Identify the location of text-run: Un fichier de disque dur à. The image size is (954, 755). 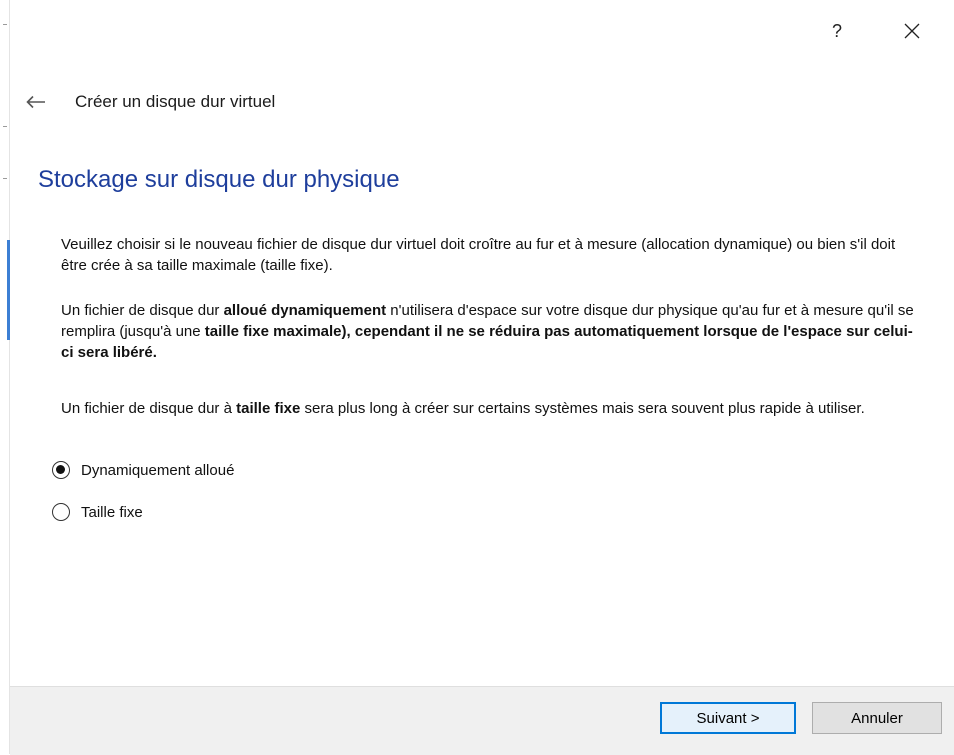
(149, 408).